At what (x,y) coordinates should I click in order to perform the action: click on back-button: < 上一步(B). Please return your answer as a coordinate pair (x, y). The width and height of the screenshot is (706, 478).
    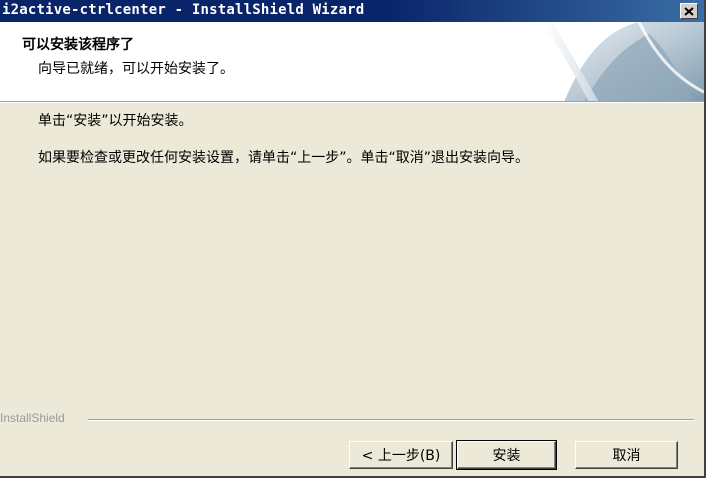
    Looking at the image, I should click on (401, 455).